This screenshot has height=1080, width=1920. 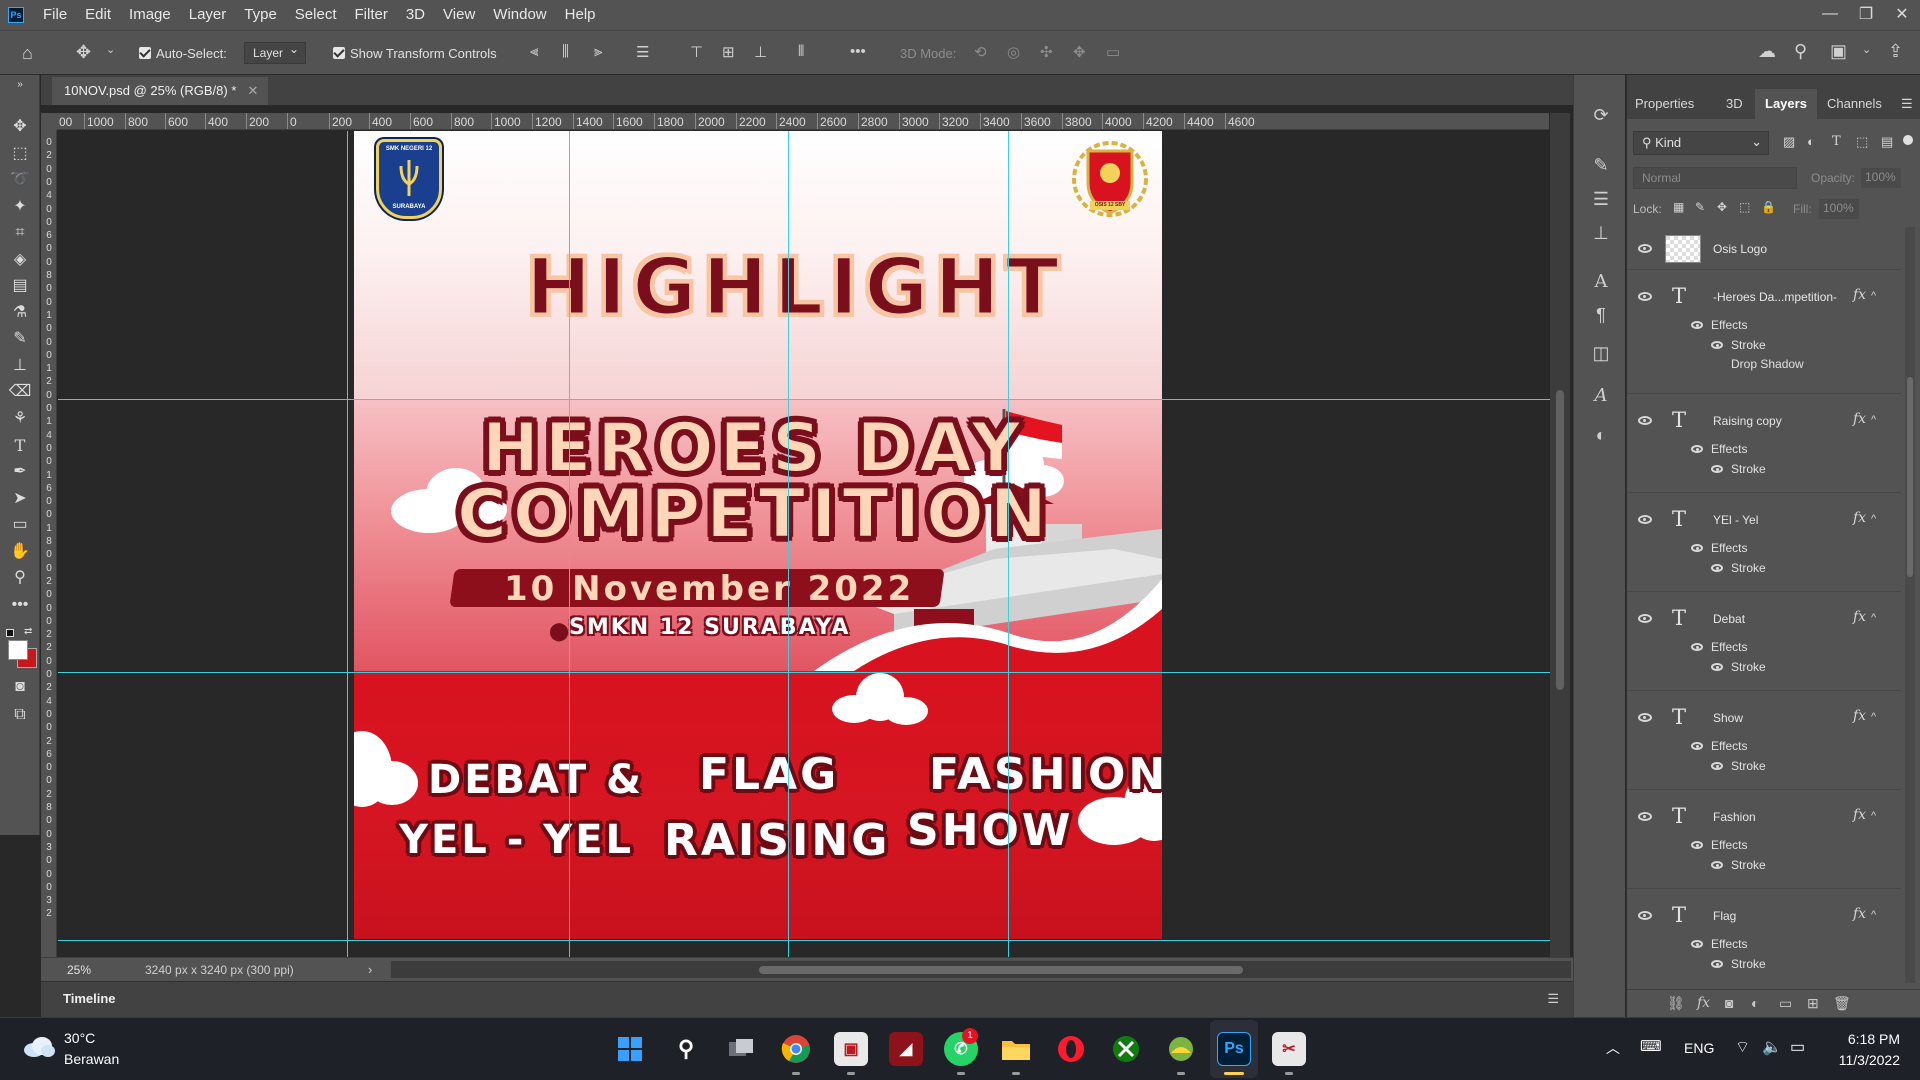 I want to click on weather-description: Berawan, so click(x=91, y=1059).